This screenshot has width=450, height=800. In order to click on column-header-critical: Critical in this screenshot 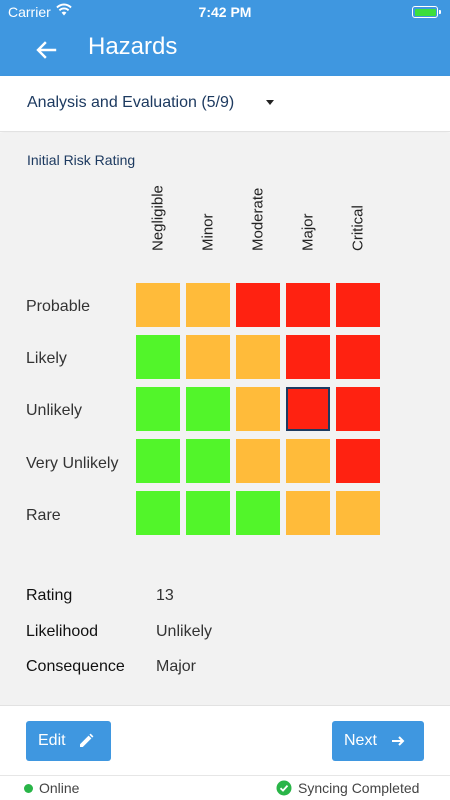, I will do `click(358, 228)`.